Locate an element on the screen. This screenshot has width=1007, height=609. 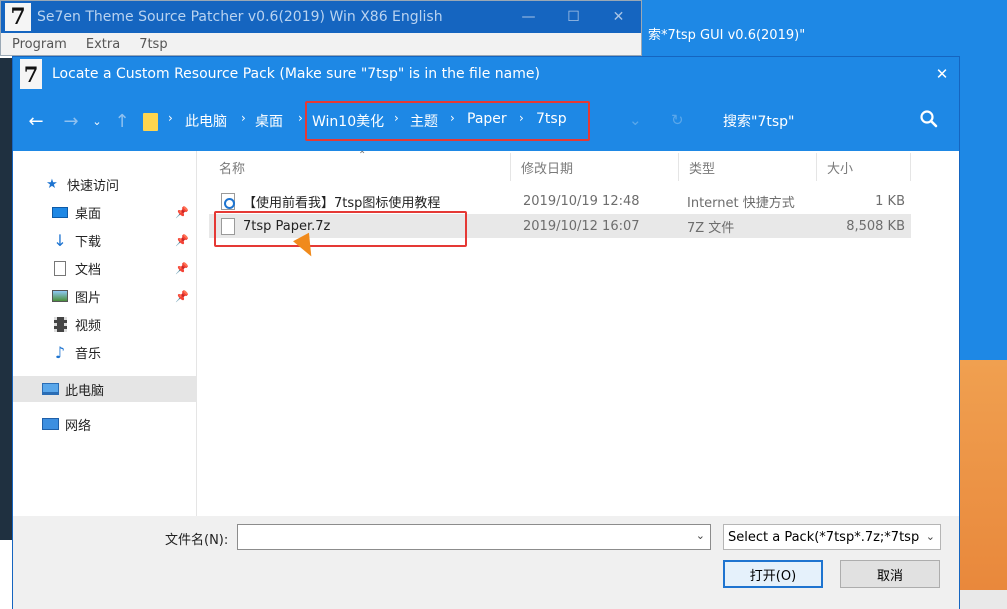
background-title-text: *7tsp GUI v0.6(2019)" is located at coordinates (733, 35).